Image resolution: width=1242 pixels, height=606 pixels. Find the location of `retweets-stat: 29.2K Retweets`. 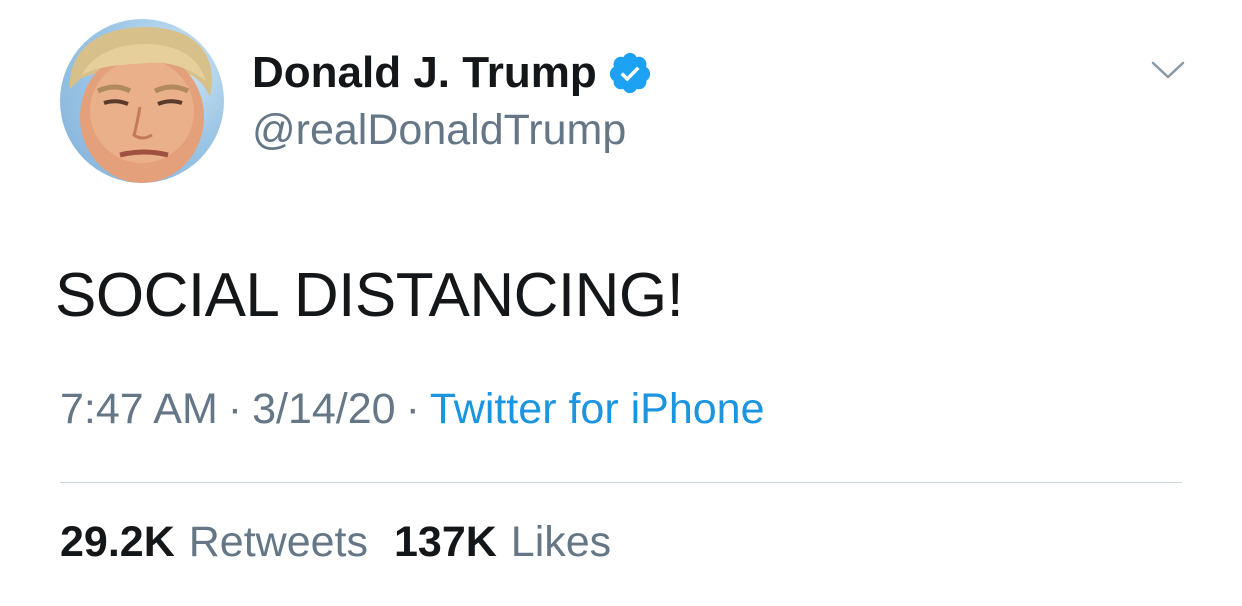

retweets-stat: 29.2K Retweets is located at coordinates (214, 542).